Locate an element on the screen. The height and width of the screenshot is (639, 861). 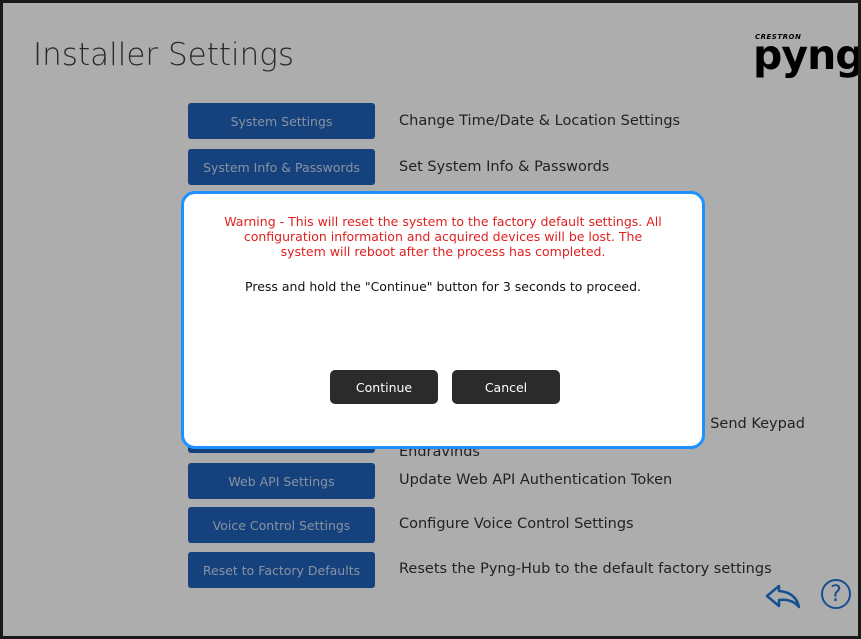
continue-button: Continue is located at coordinates (384, 387).